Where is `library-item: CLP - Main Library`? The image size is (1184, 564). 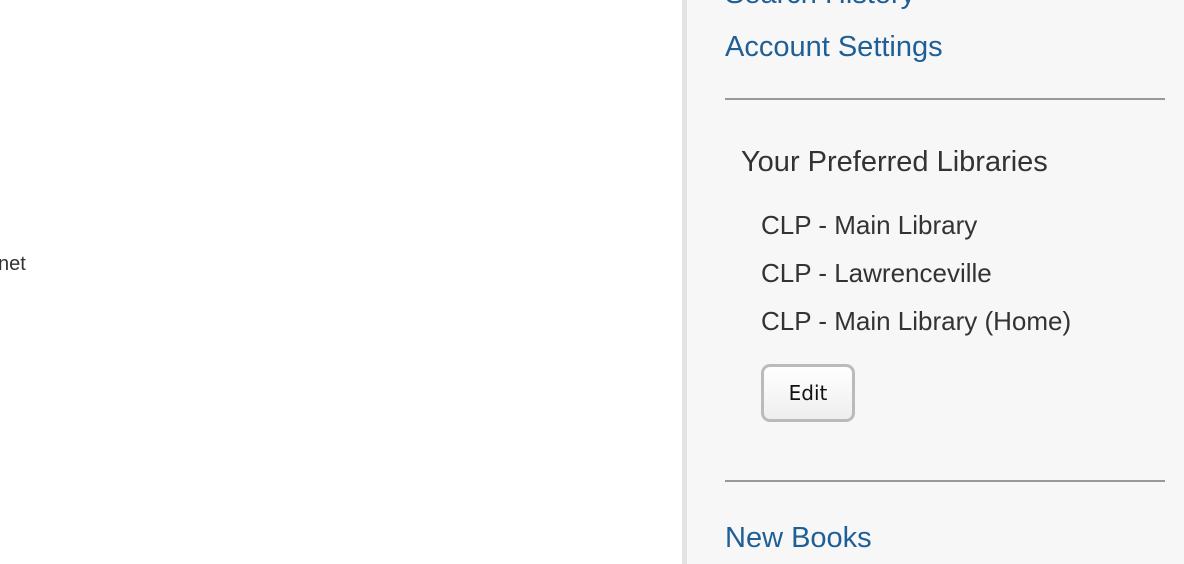
library-item: CLP - Main Library is located at coordinates (869, 225).